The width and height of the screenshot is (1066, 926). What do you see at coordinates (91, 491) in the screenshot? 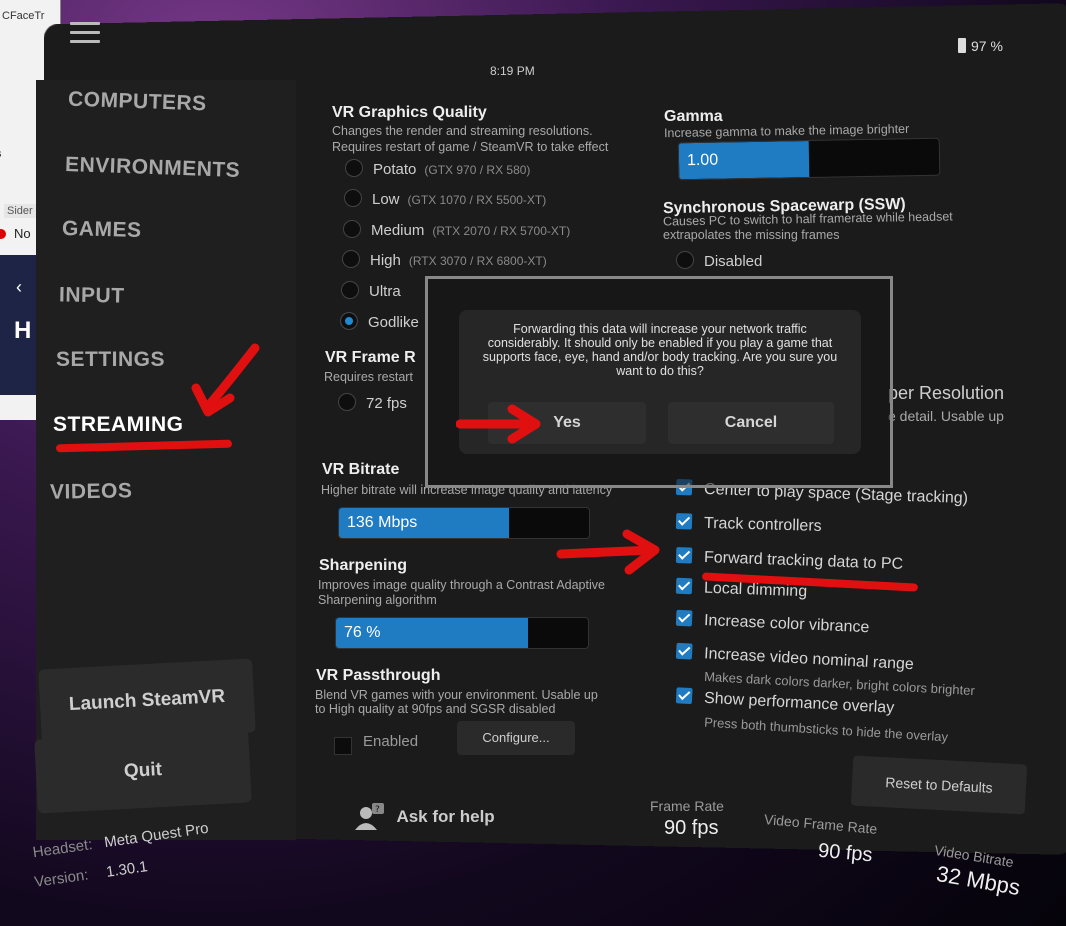
I see `nav-videos: VIDEOS` at bounding box center [91, 491].